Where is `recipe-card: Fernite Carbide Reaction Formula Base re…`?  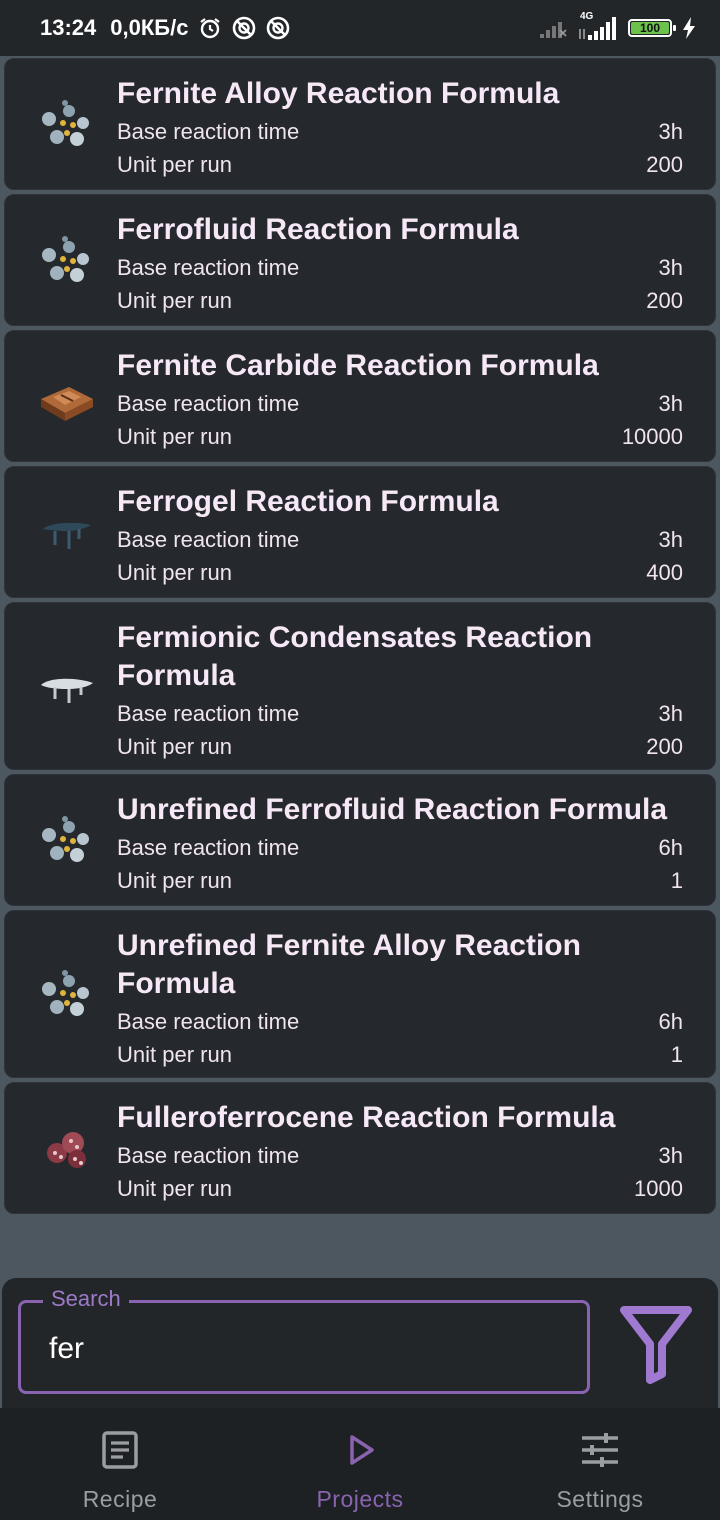 recipe-card: Fernite Carbide Reaction Formula Base re… is located at coordinates (360, 396).